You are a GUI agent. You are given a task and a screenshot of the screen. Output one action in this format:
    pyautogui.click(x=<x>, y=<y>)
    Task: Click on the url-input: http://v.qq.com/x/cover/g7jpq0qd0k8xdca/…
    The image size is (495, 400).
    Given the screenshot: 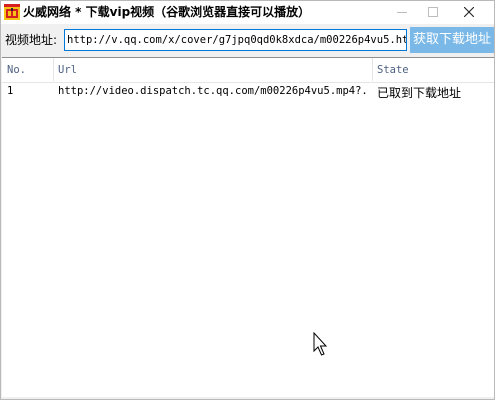 What is the action you would take?
    pyautogui.click(x=235, y=40)
    